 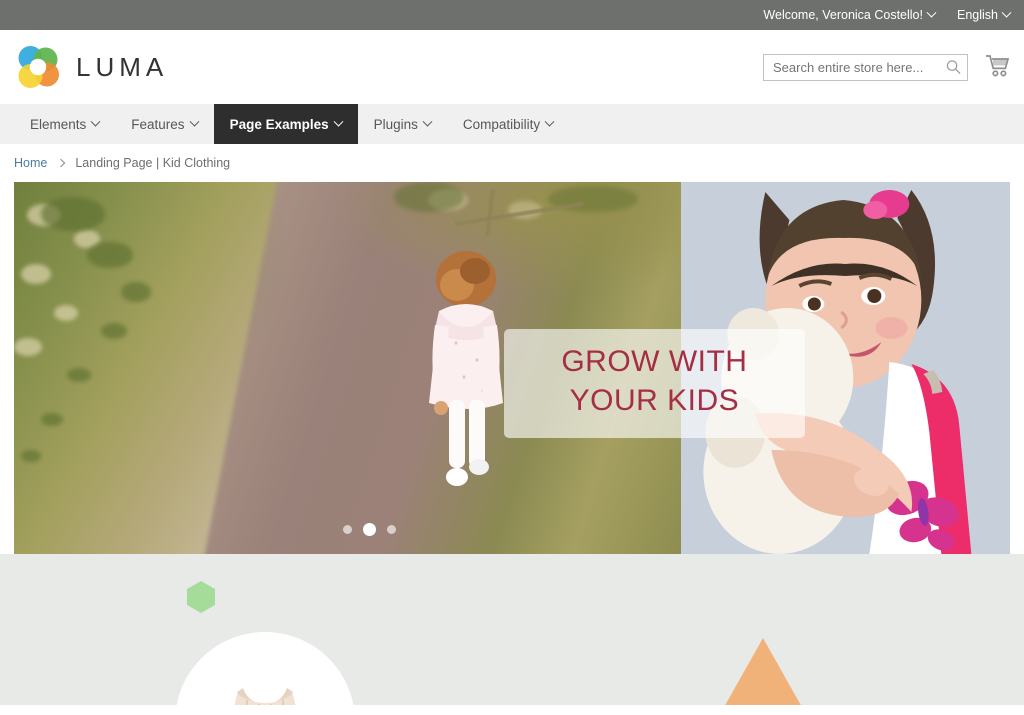 I want to click on search-input, so click(x=865, y=67).